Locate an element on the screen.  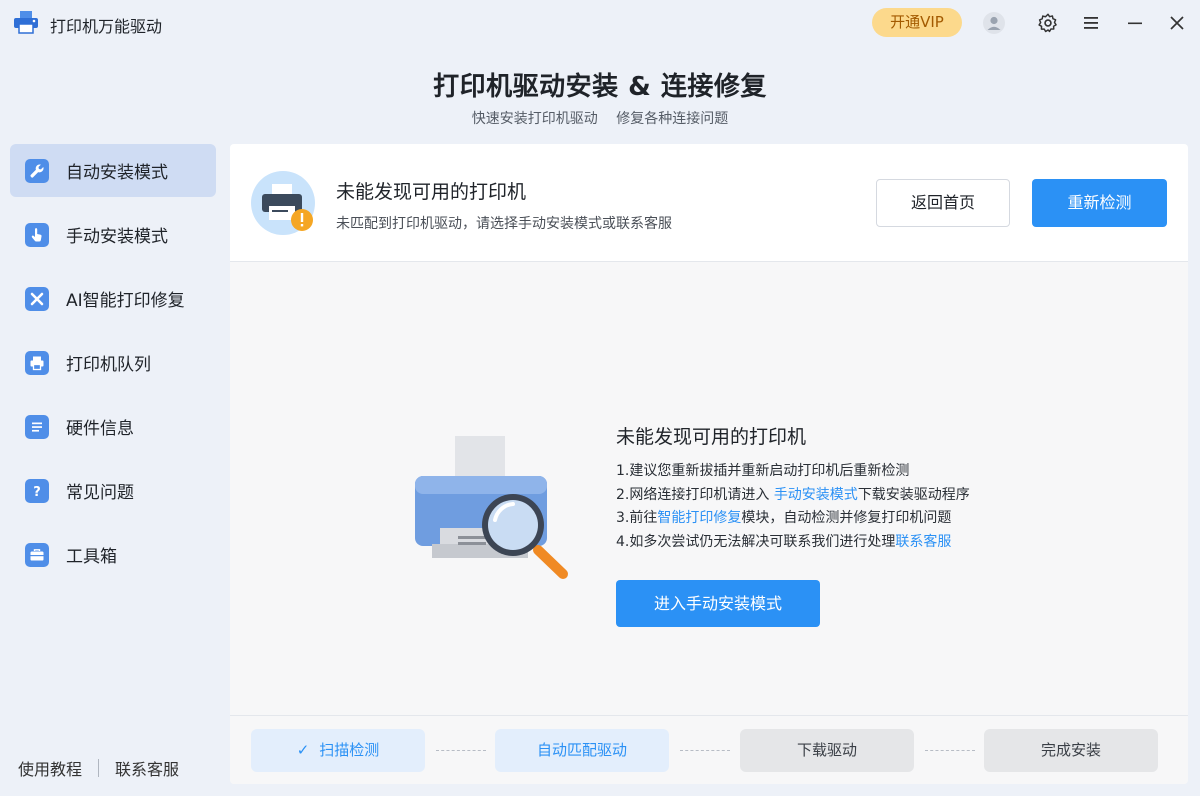
tip-1: 1.建议您重新拔插并重新启动打印机后重新检测 is located at coordinates (763, 471).